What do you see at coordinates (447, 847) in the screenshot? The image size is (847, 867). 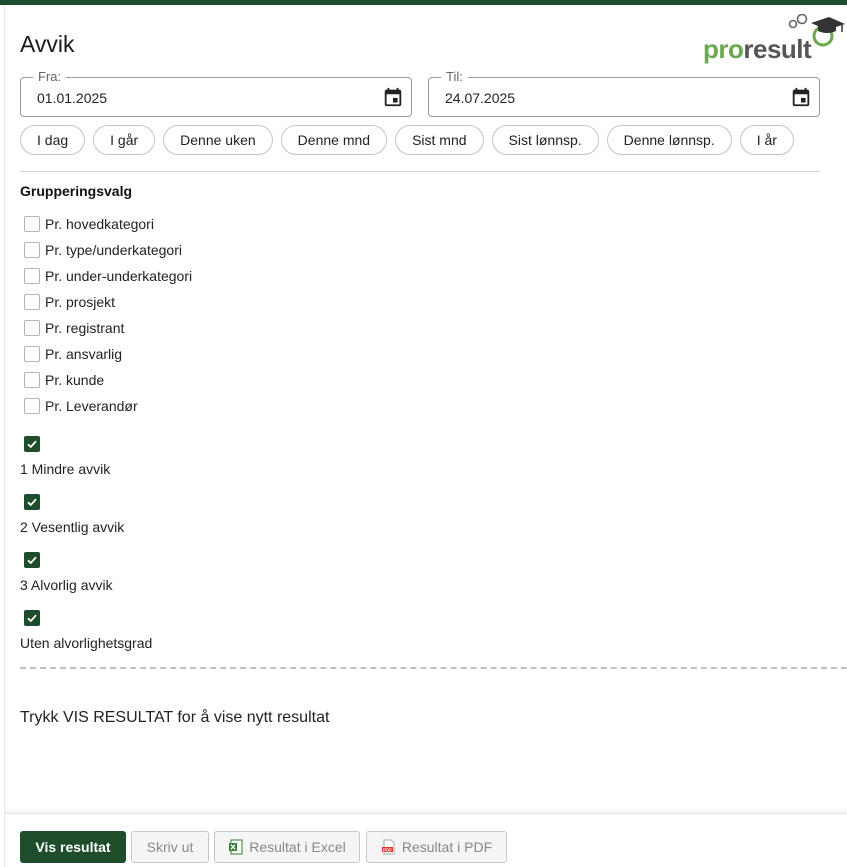 I see `pdf-button-label: Resultat i PDF` at bounding box center [447, 847].